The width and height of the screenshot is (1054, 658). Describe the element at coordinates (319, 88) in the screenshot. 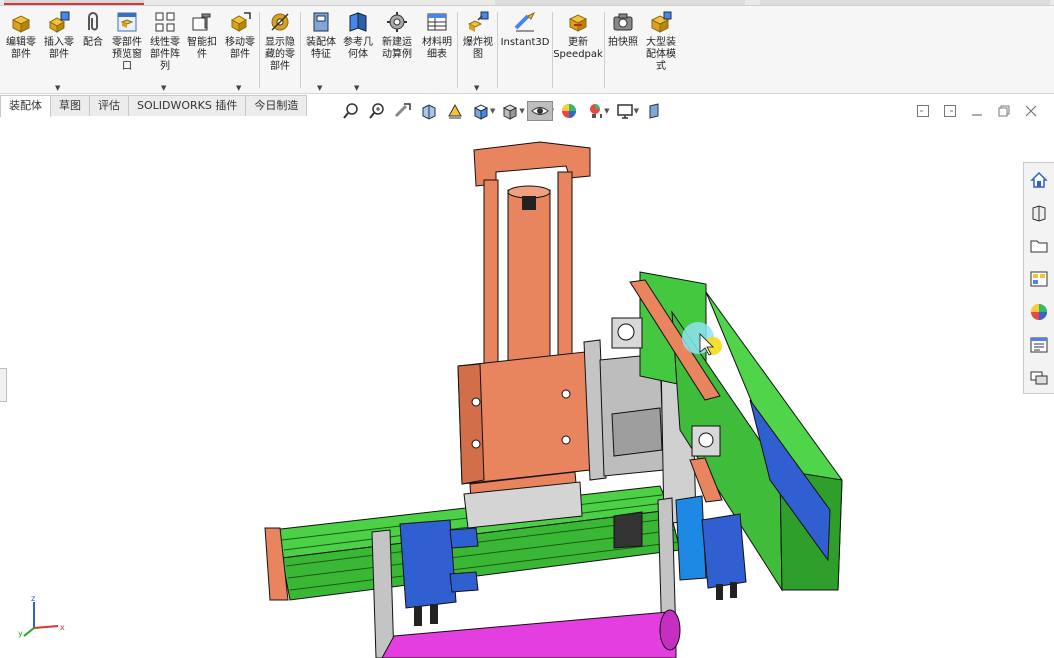

I see `assembly-features-dropdown-icon: ▼` at that location.